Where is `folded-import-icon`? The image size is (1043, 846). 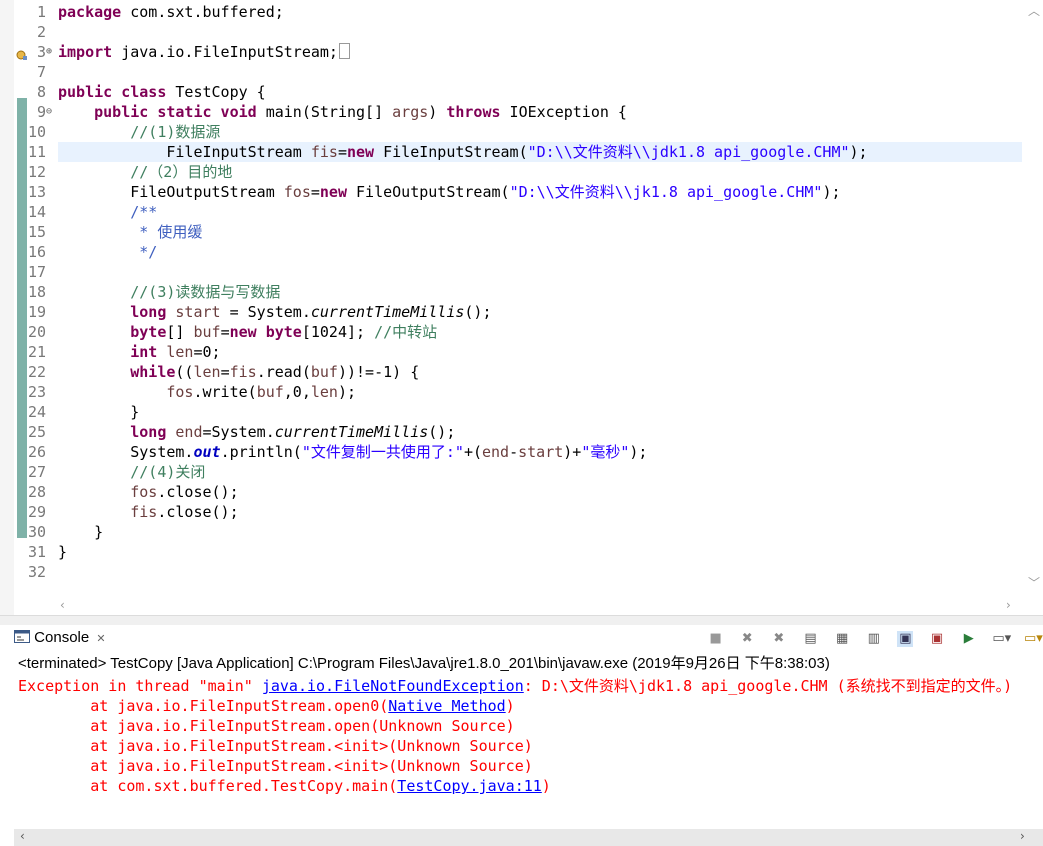 folded-import-icon is located at coordinates (344, 51).